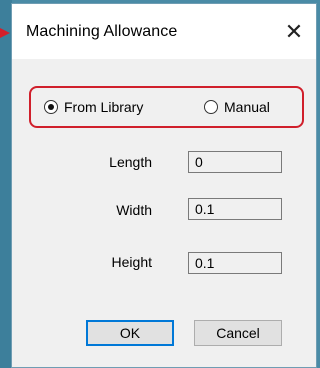  Describe the element at coordinates (235, 162) in the screenshot. I see `length-input` at that location.